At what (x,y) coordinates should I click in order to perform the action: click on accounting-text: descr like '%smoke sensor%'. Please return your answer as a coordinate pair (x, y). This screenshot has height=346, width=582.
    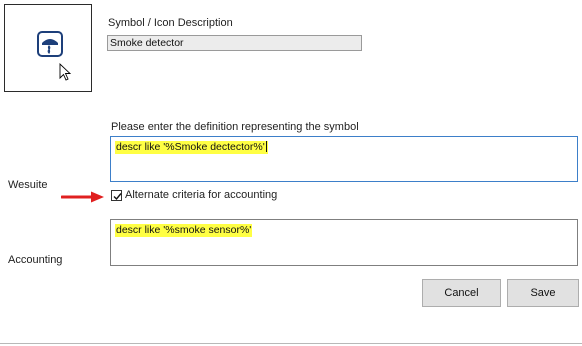
    Looking at the image, I should click on (184, 230).